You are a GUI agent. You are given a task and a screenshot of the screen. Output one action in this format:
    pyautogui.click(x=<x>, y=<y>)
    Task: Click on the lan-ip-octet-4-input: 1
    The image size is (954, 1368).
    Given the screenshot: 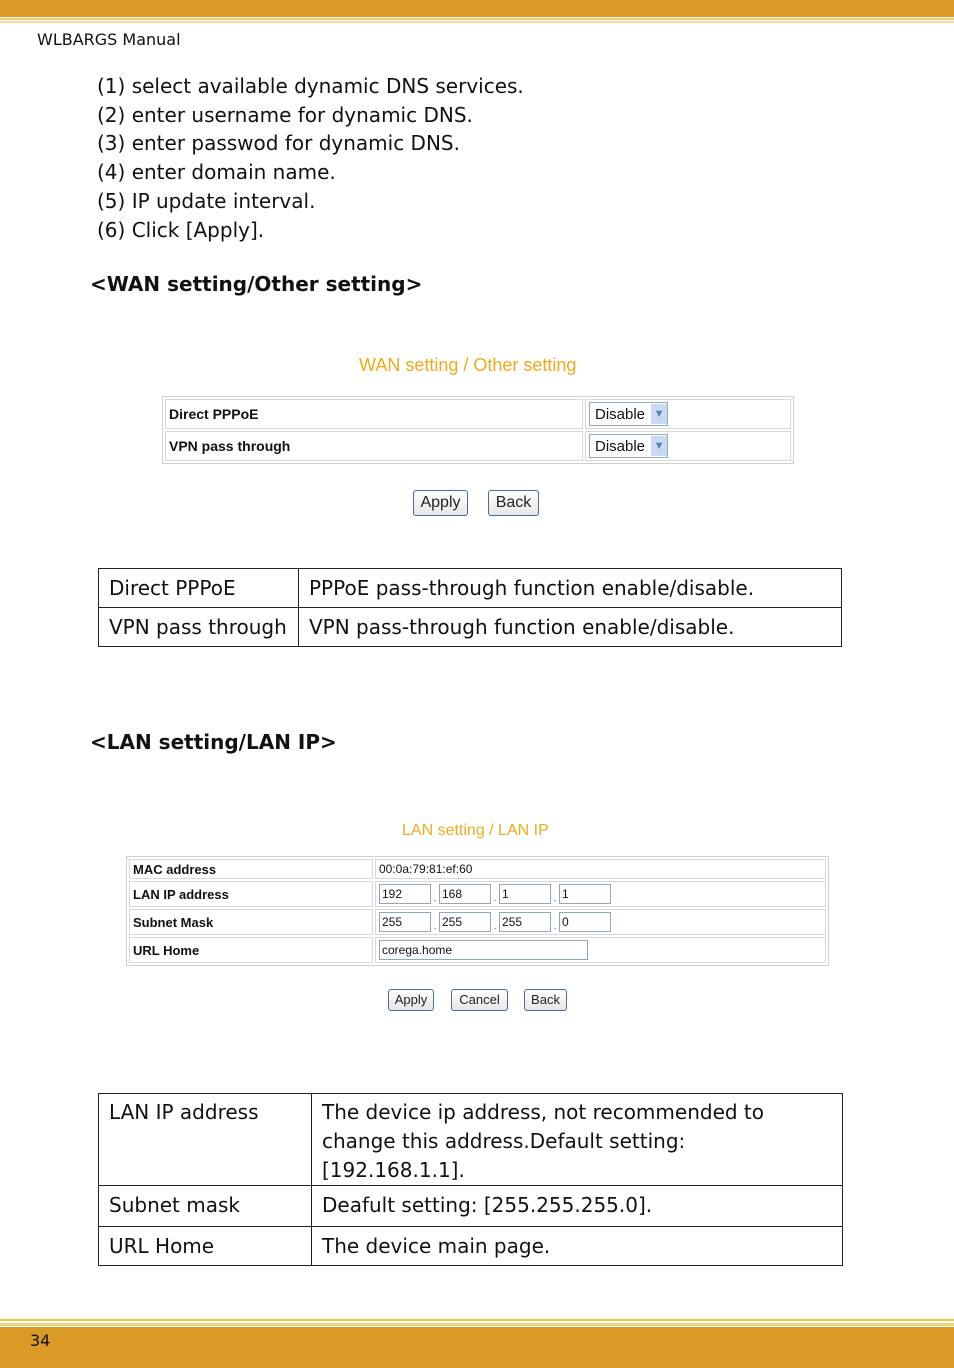 What is the action you would take?
    pyautogui.click(x=585, y=894)
    